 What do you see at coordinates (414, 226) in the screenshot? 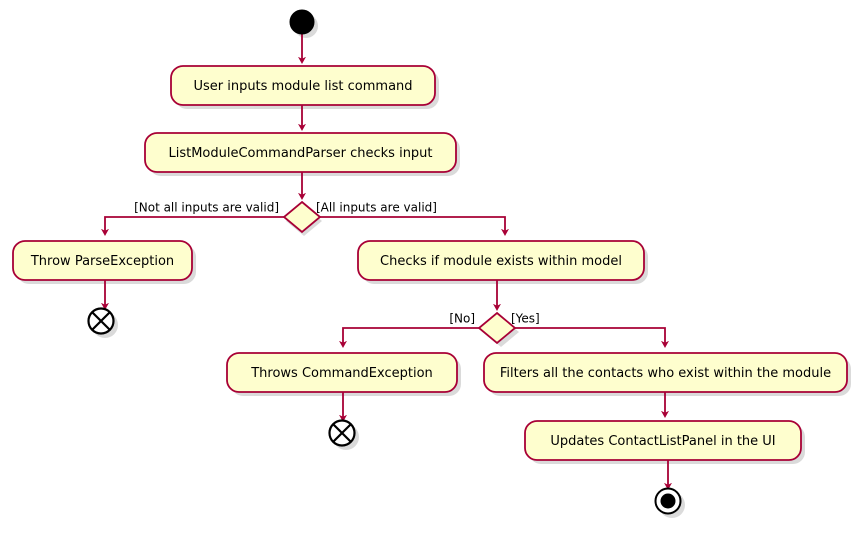
I see `edge-d1-yes-to-a4` at bounding box center [414, 226].